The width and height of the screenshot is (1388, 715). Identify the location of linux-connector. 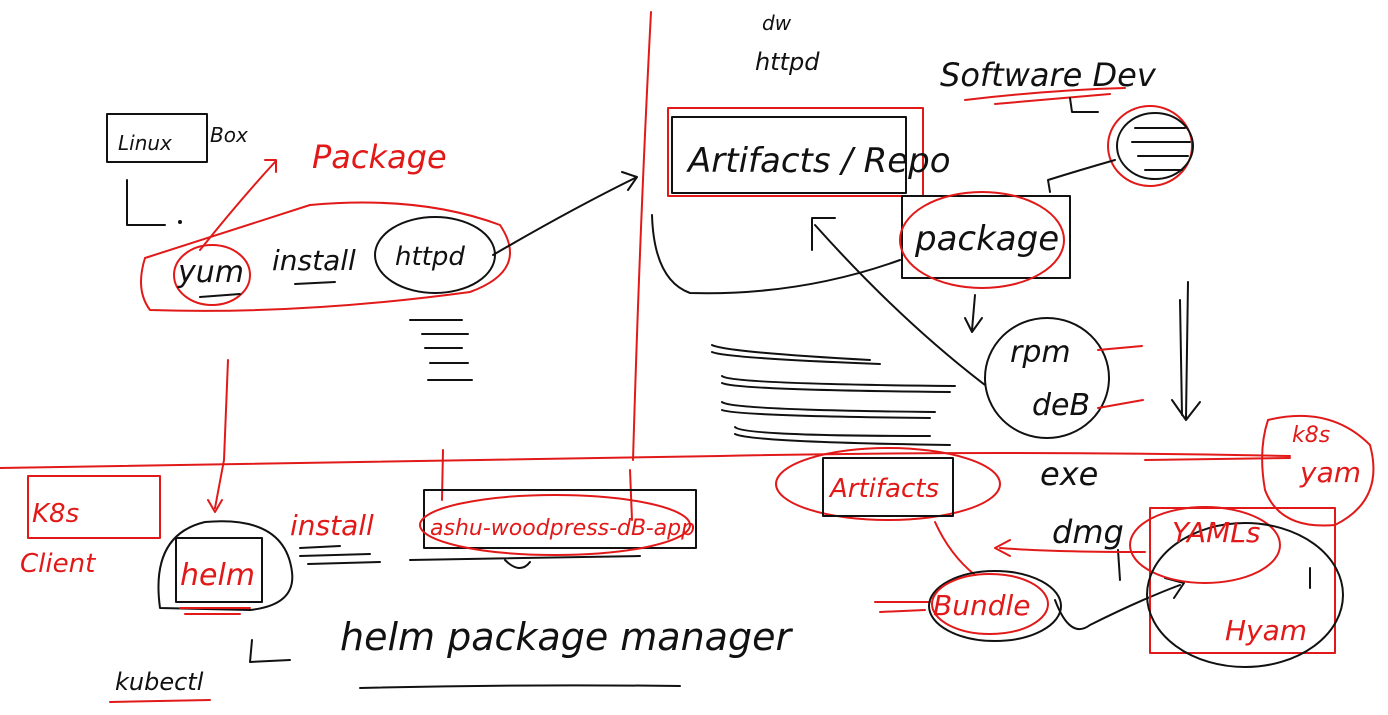
(146, 202).